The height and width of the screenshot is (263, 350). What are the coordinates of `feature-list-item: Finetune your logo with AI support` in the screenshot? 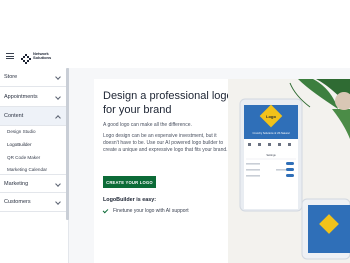 It's located at (145, 210).